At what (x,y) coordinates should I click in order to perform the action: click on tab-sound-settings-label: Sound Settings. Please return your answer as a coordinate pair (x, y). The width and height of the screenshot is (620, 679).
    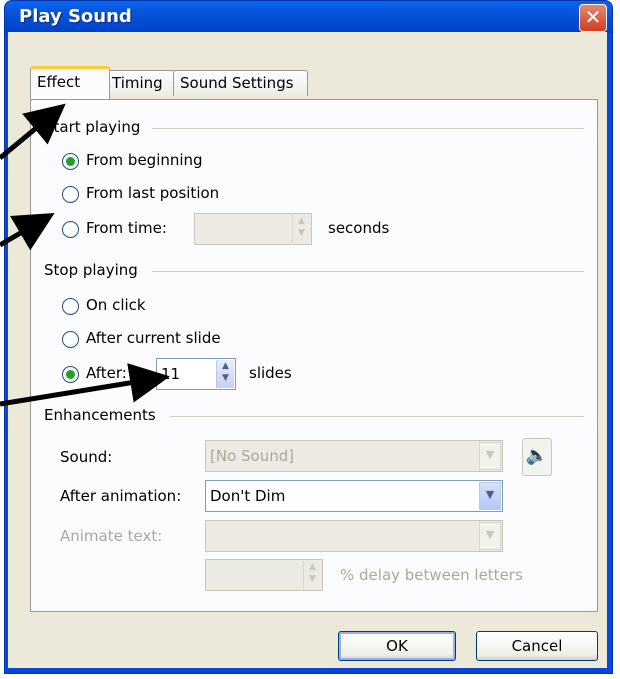
    Looking at the image, I should click on (237, 83).